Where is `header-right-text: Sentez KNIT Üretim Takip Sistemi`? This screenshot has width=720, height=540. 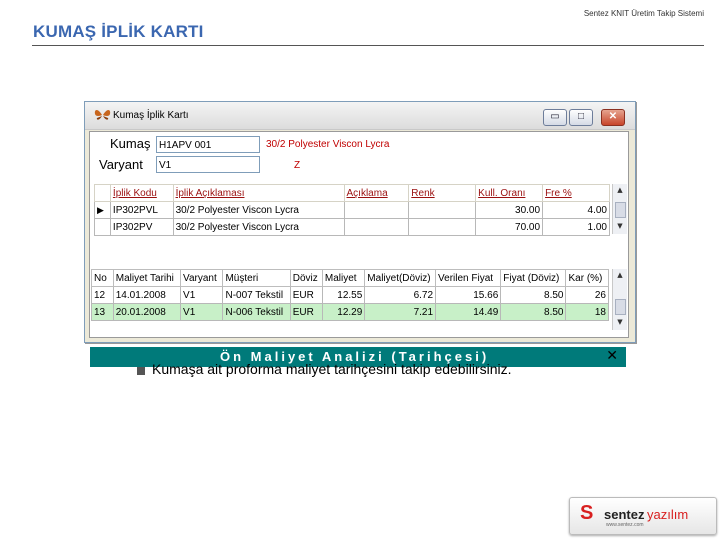 header-right-text: Sentez KNIT Üretim Takip Sistemi is located at coordinates (643, 13).